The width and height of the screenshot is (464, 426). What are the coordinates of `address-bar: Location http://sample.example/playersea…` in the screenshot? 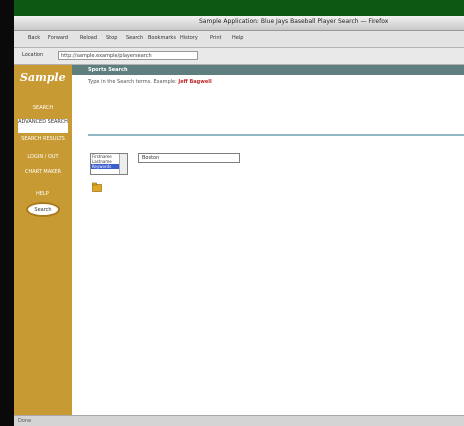 It's located at (239, 56).